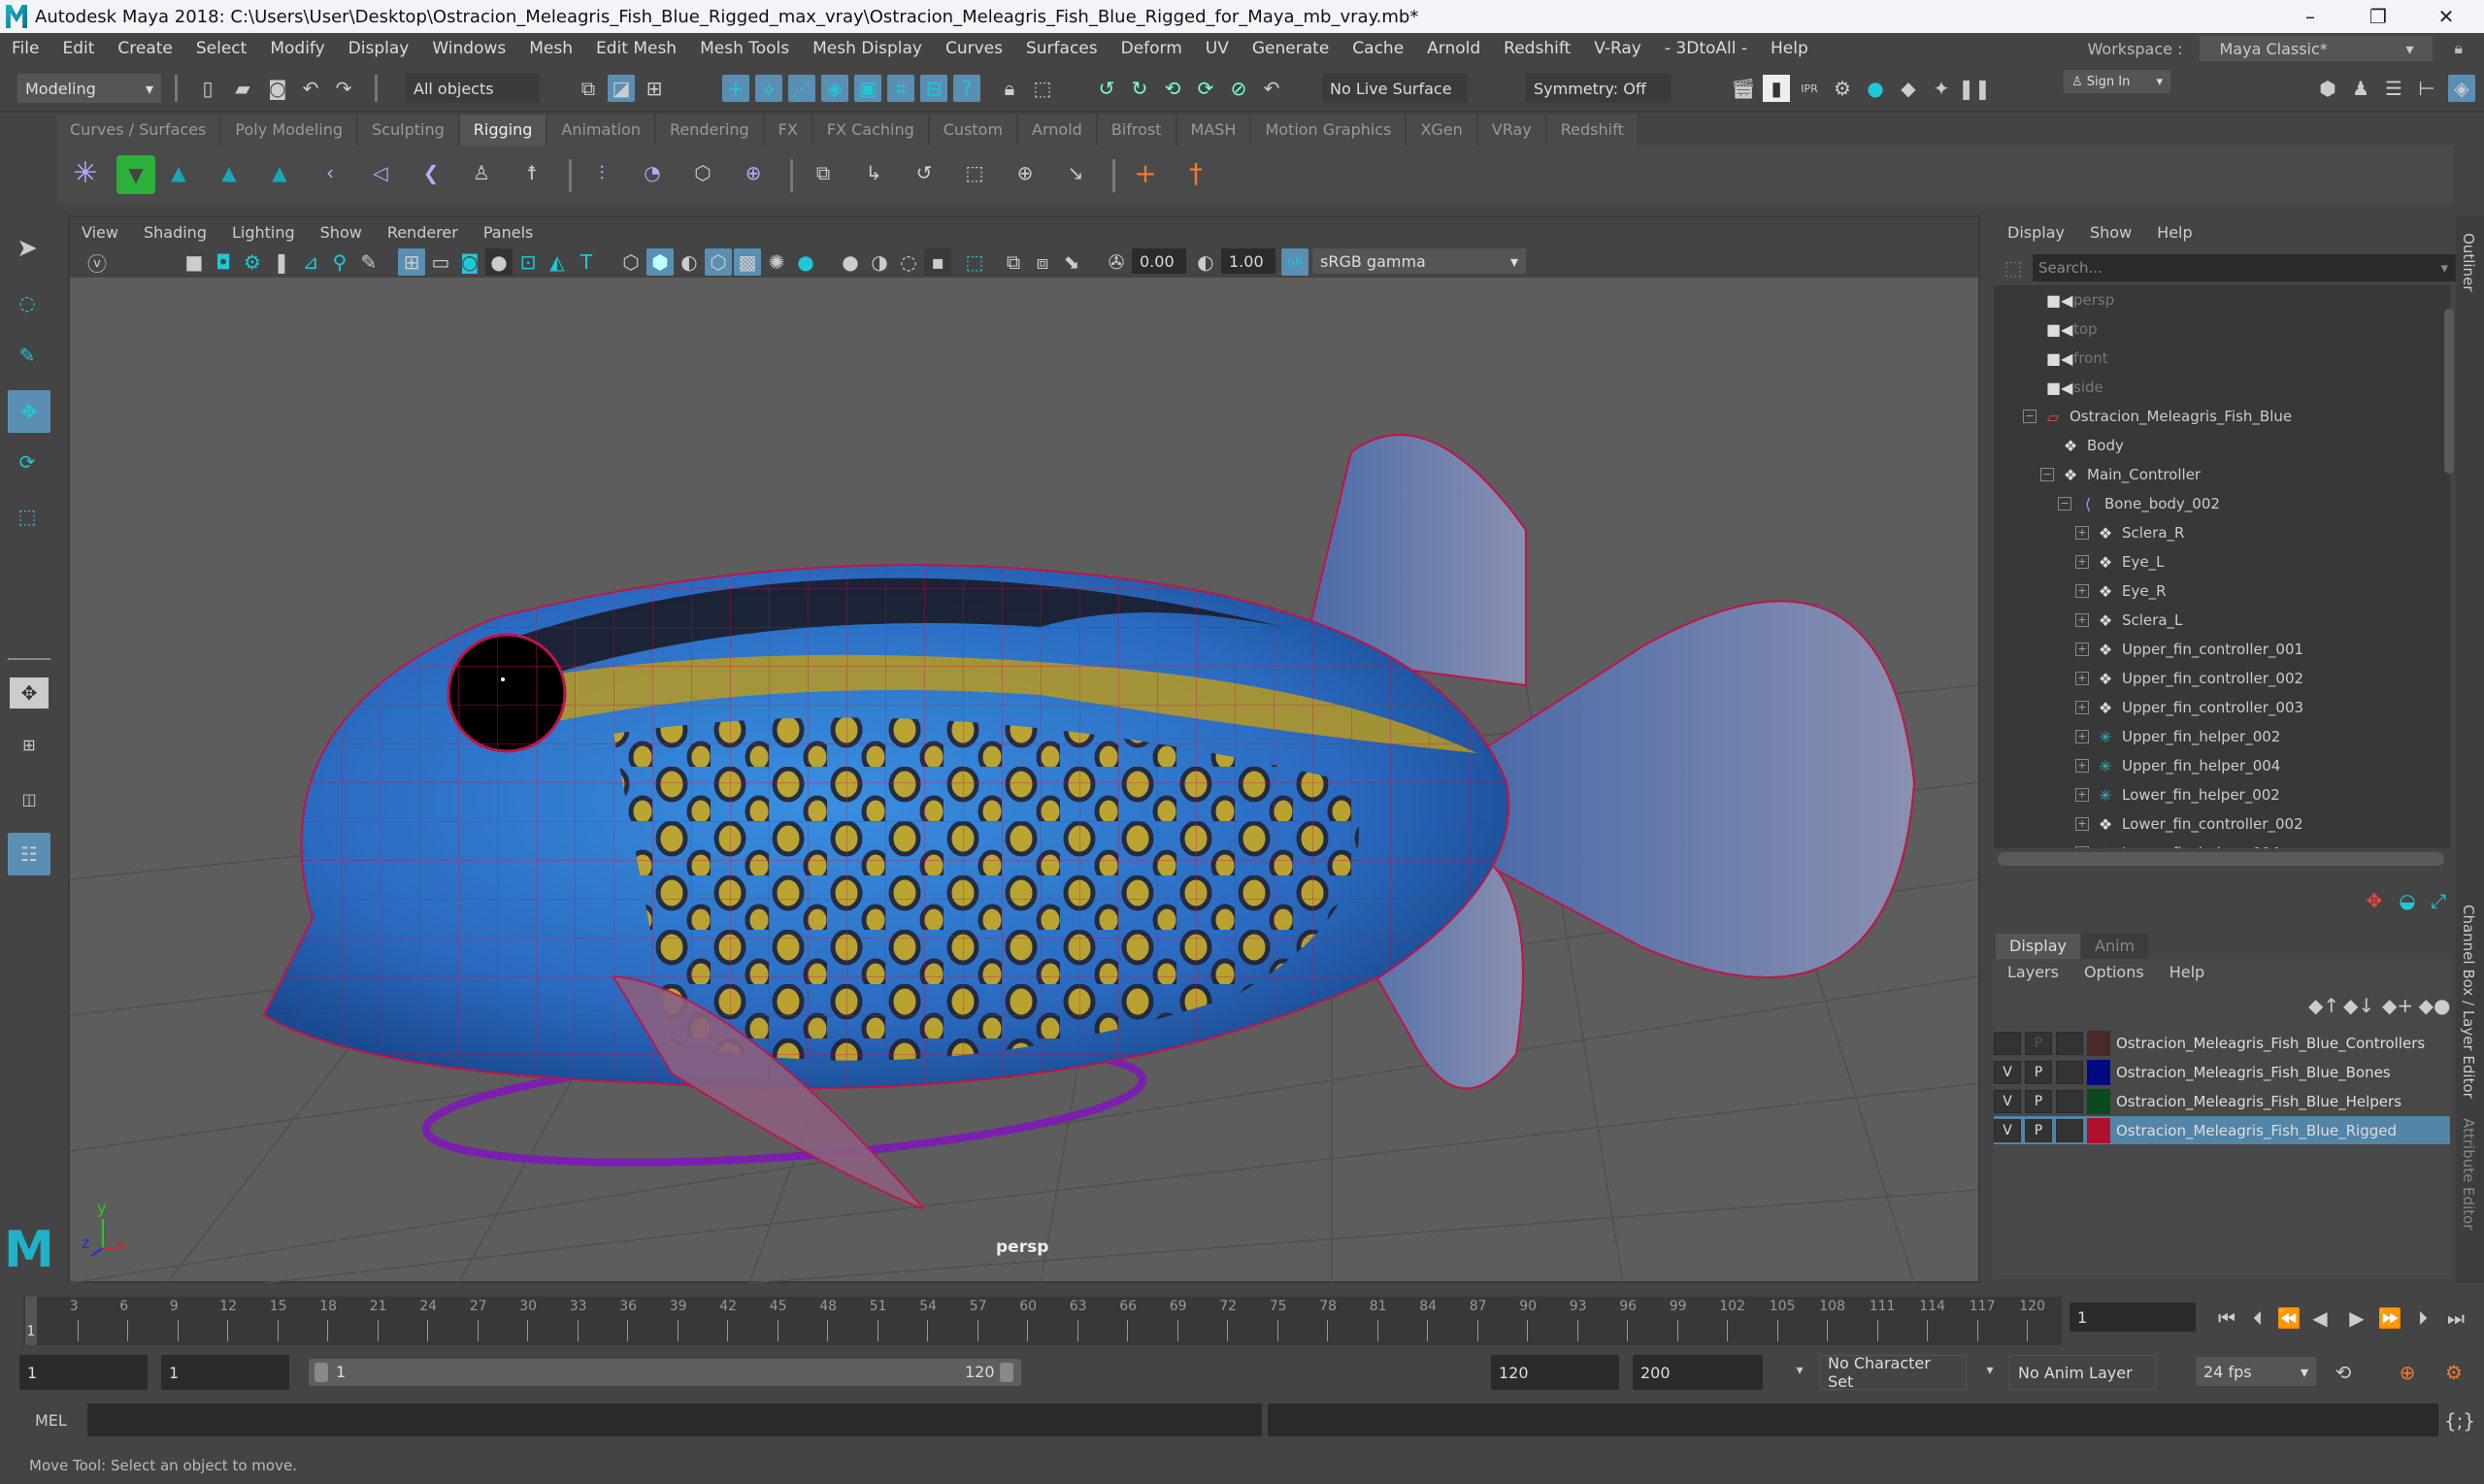 The width and height of the screenshot is (2484, 1484). What do you see at coordinates (2244, 267) in the screenshot?
I see `outliner-search-input: Search... ▾` at bounding box center [2244, 267].